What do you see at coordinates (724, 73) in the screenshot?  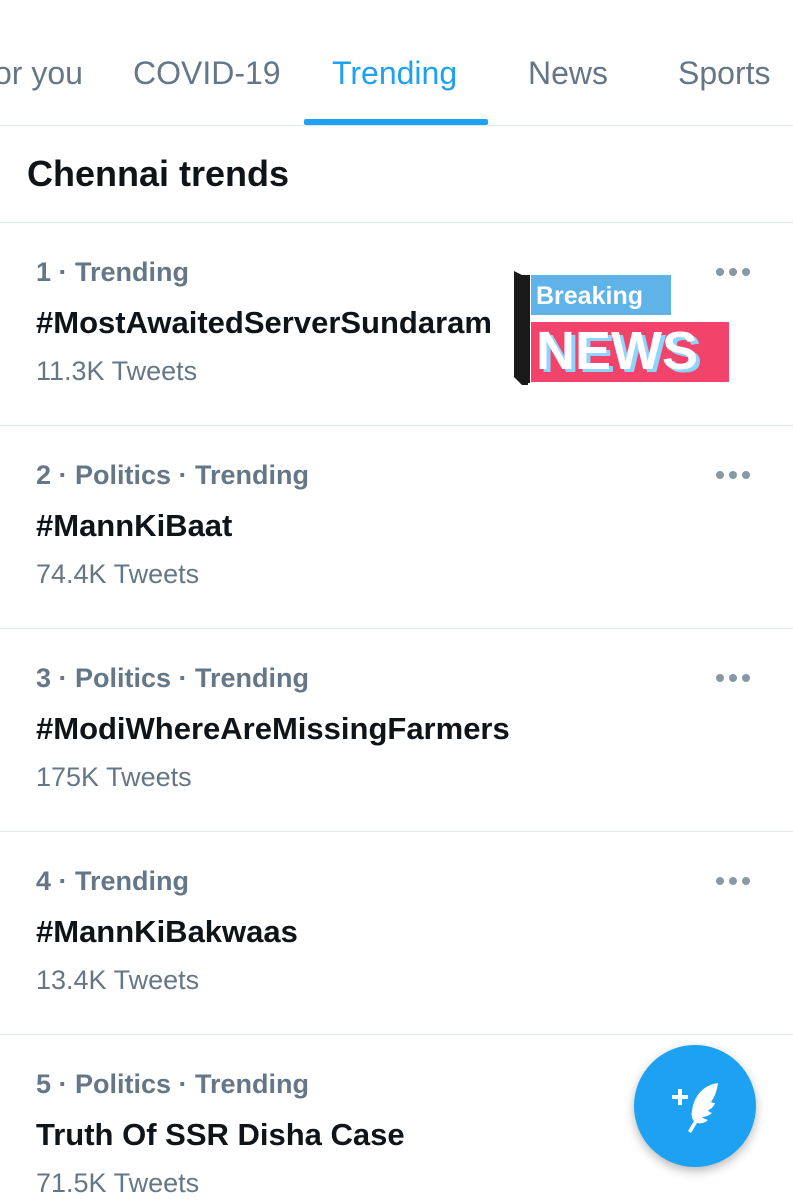 I see `tab-sports: Sports` at bounding box center [724, 73].